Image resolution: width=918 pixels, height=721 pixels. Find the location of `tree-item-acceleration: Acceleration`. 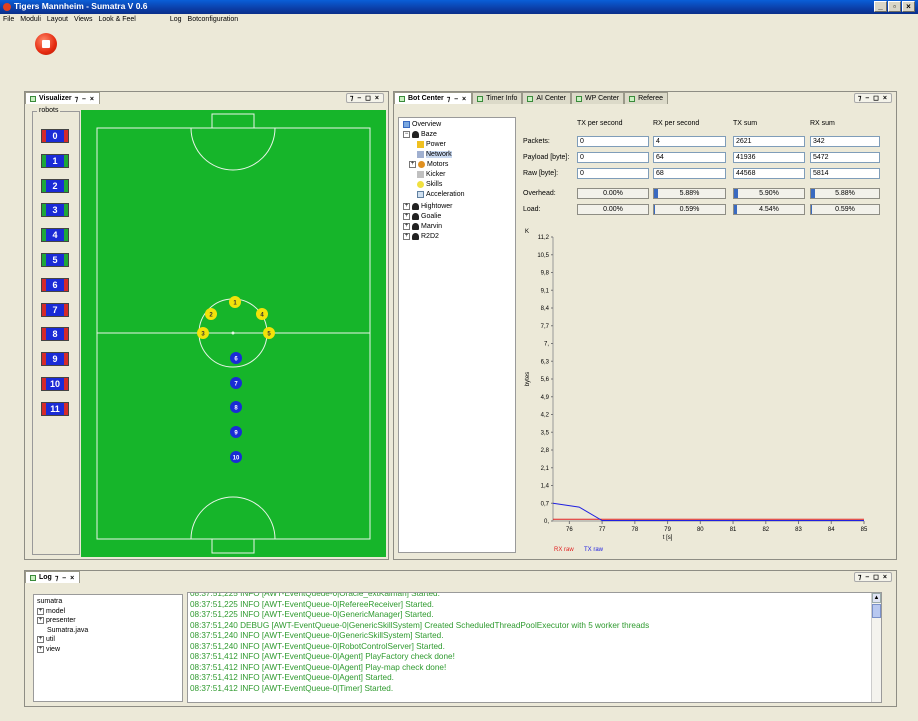

tree-item-acceleration: Acceleration is located at coordinates (441, 194).